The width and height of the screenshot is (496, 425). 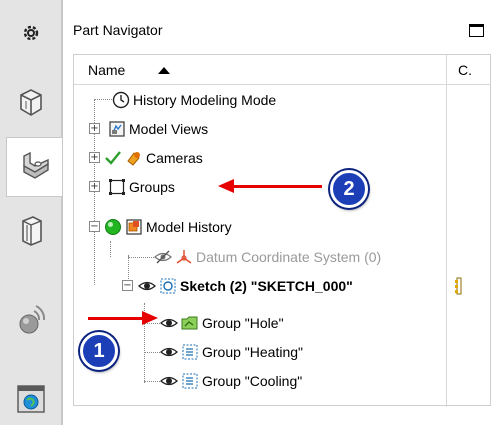 What do you see at coordinates (260, 226) in the screenshot?
I see `tree-row-model-history: Model History` at bounding box center [260, 226].